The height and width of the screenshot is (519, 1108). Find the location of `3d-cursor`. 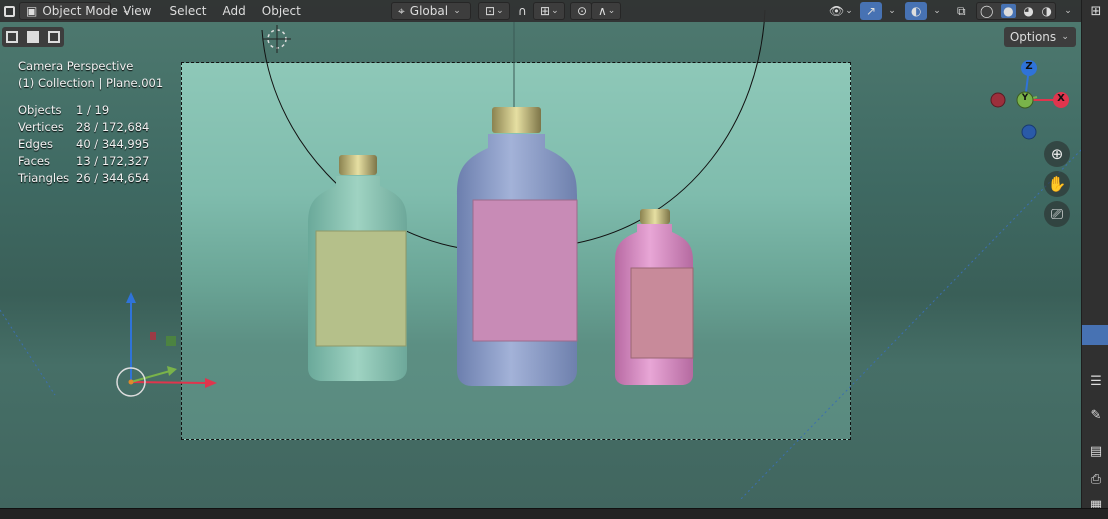

3d-cursor is located at coordinates (277, 39).